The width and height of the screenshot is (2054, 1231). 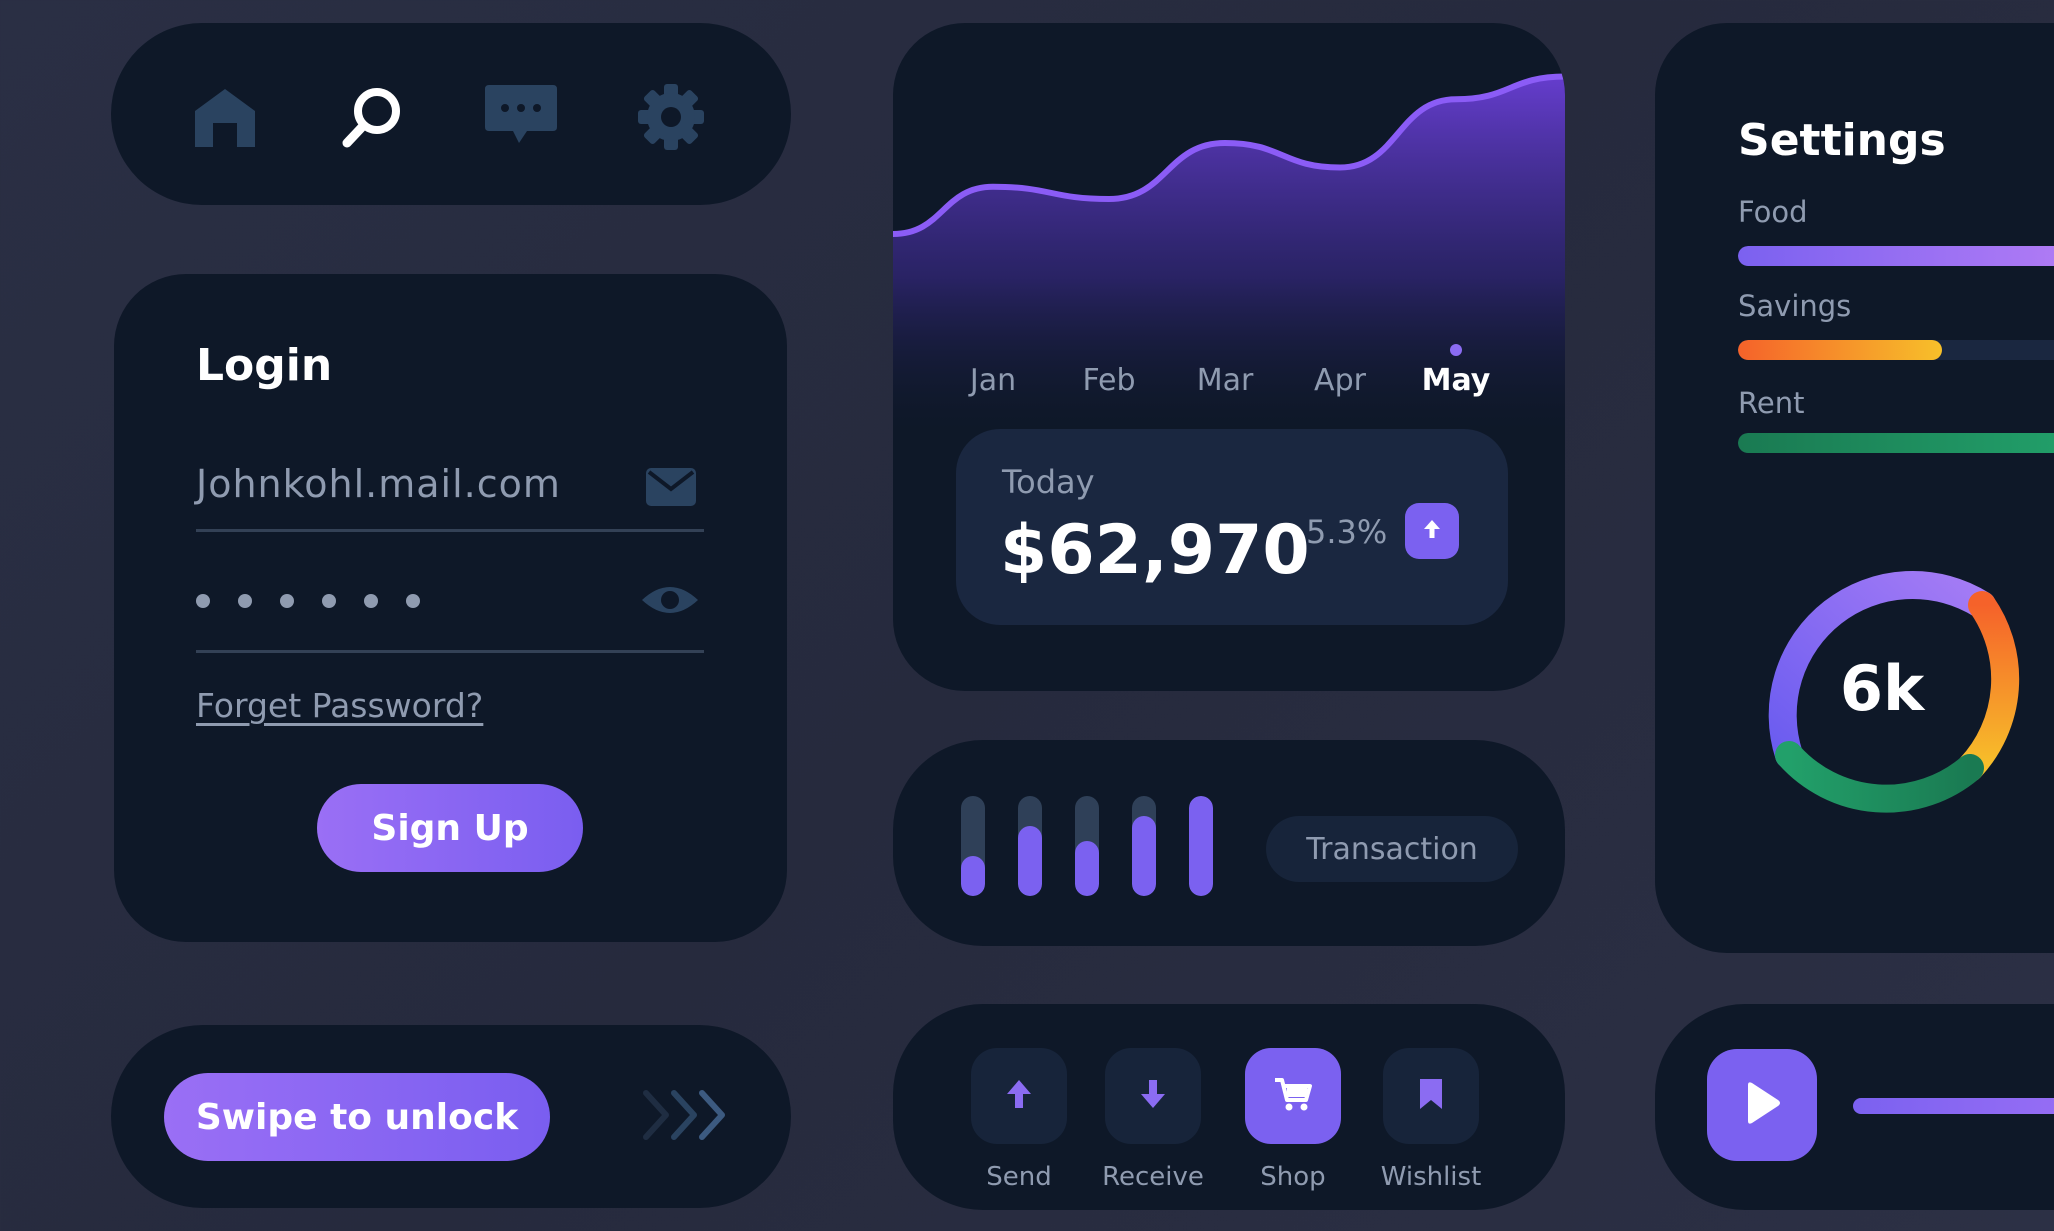 I want to click on month-label-apr: Apr, so click(x=1340, y=380).